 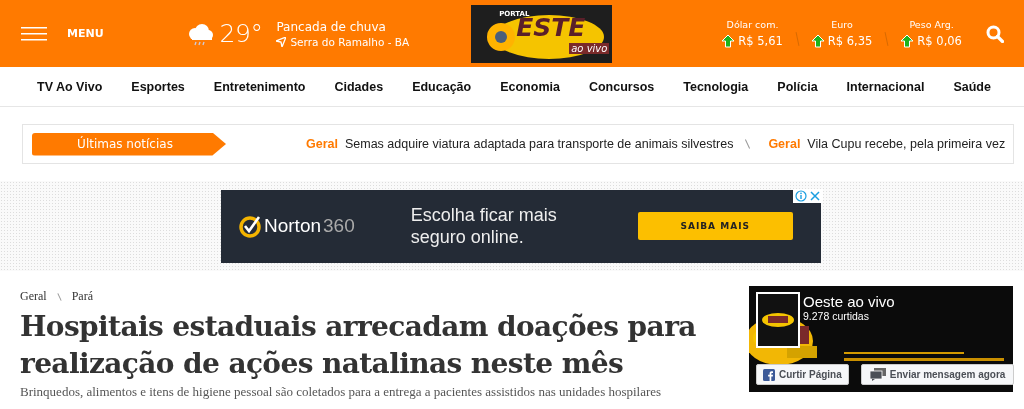 What do you see at coordinates (331, 26) in the screenshot?
I see `weather-condition: Pancada de chuva` at bounding box center [331, 26].